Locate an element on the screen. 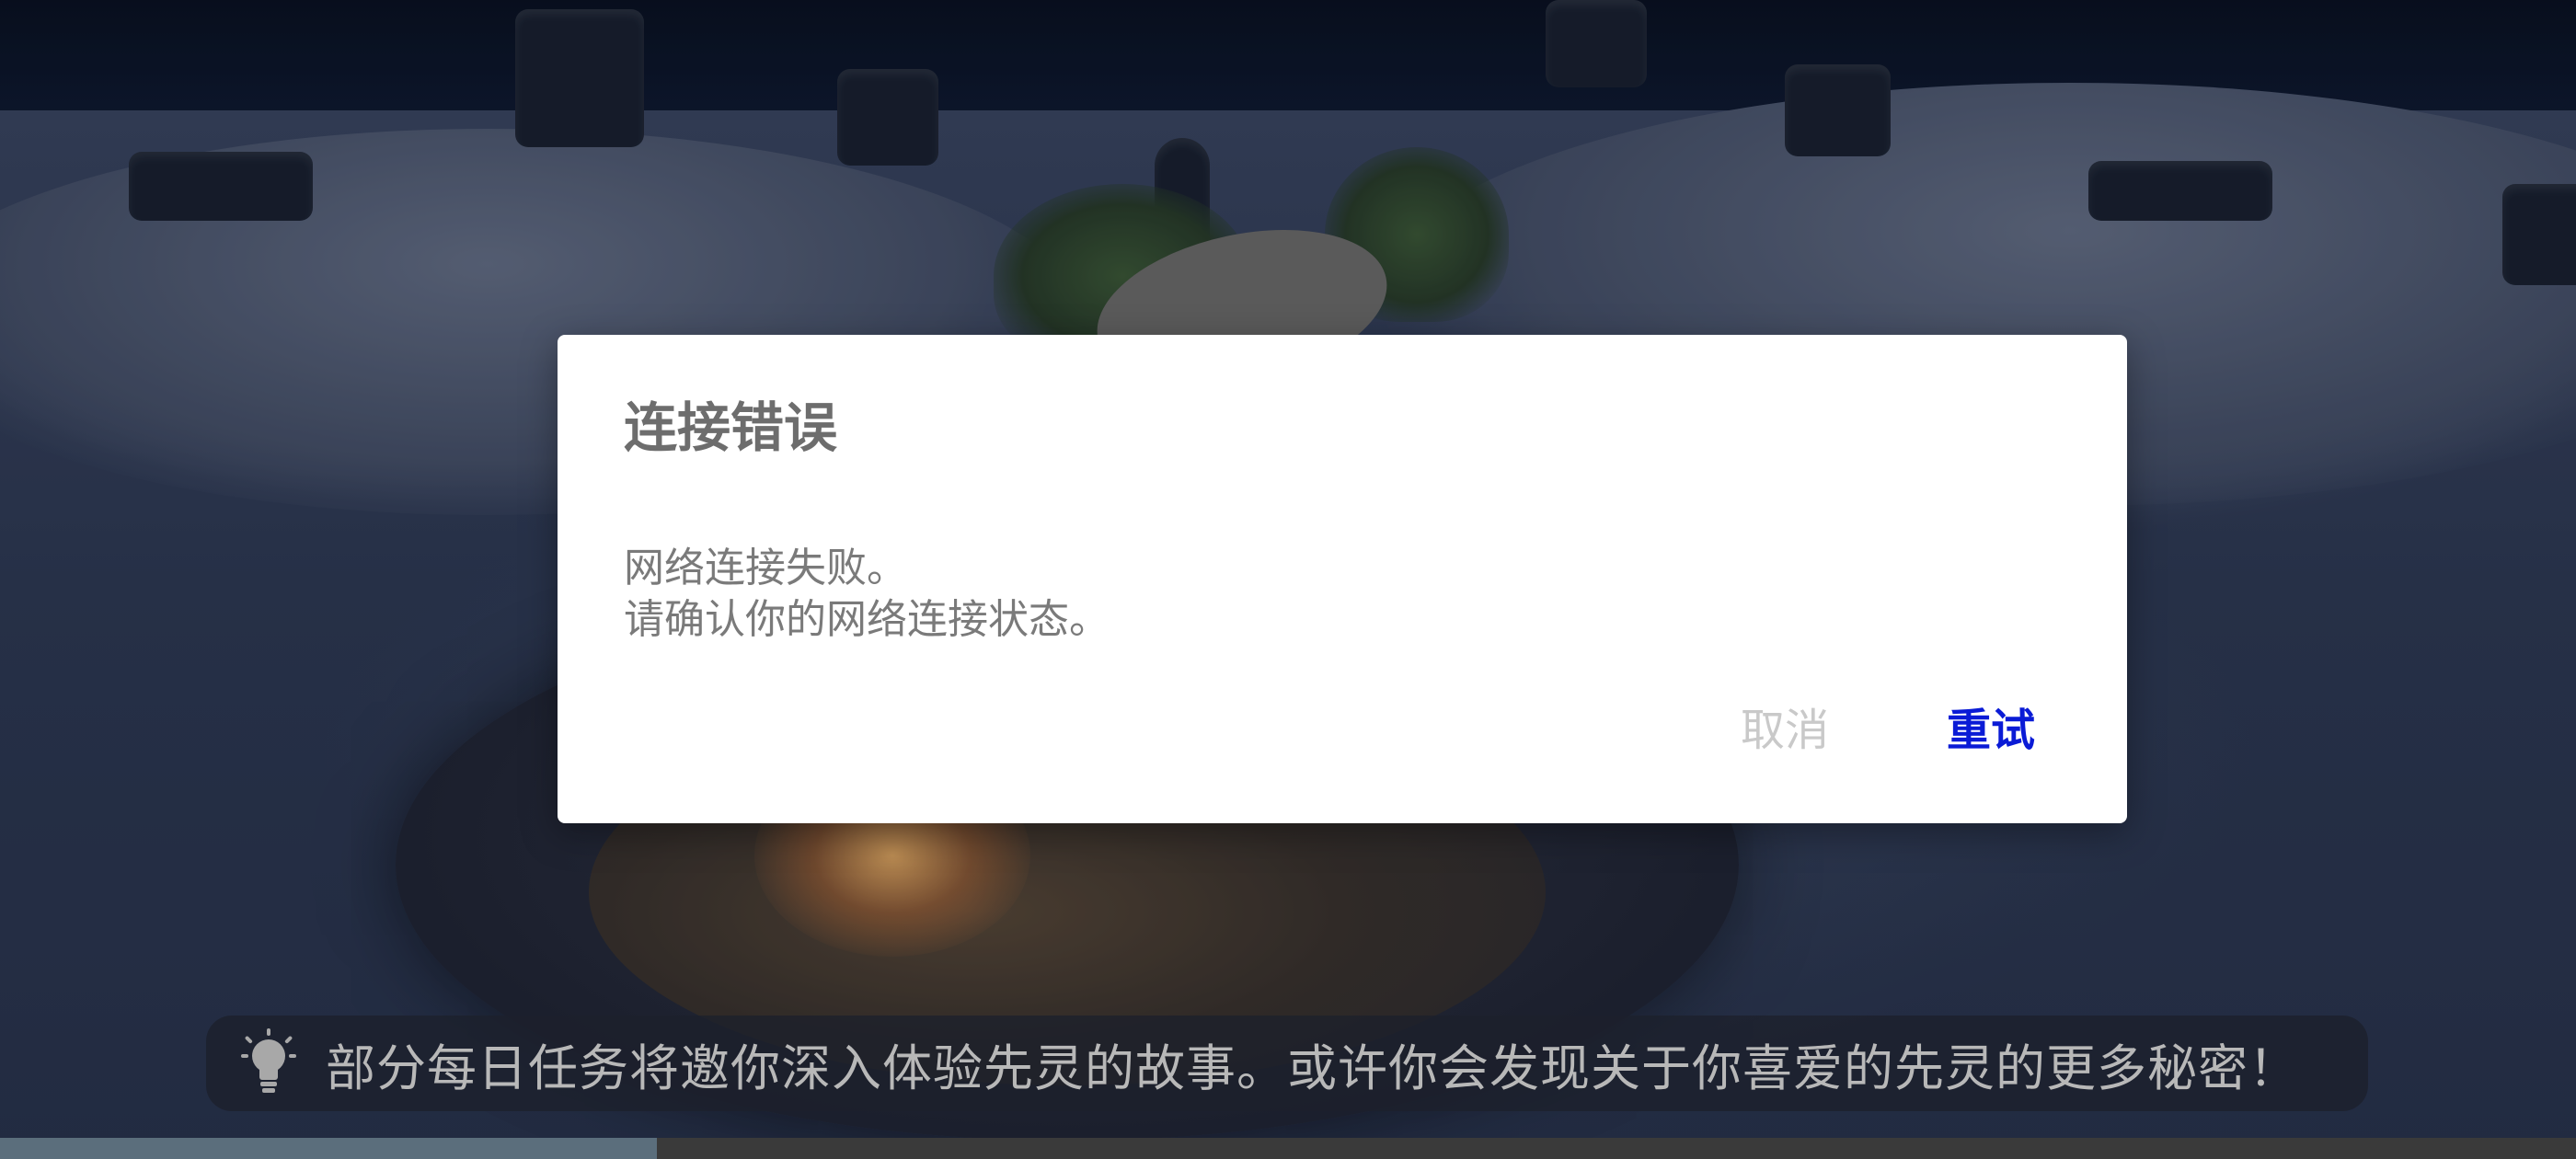 This screenshot has height=1159, width=2576. dialog-title: 连接错误 is located at coordinates (731, 427).